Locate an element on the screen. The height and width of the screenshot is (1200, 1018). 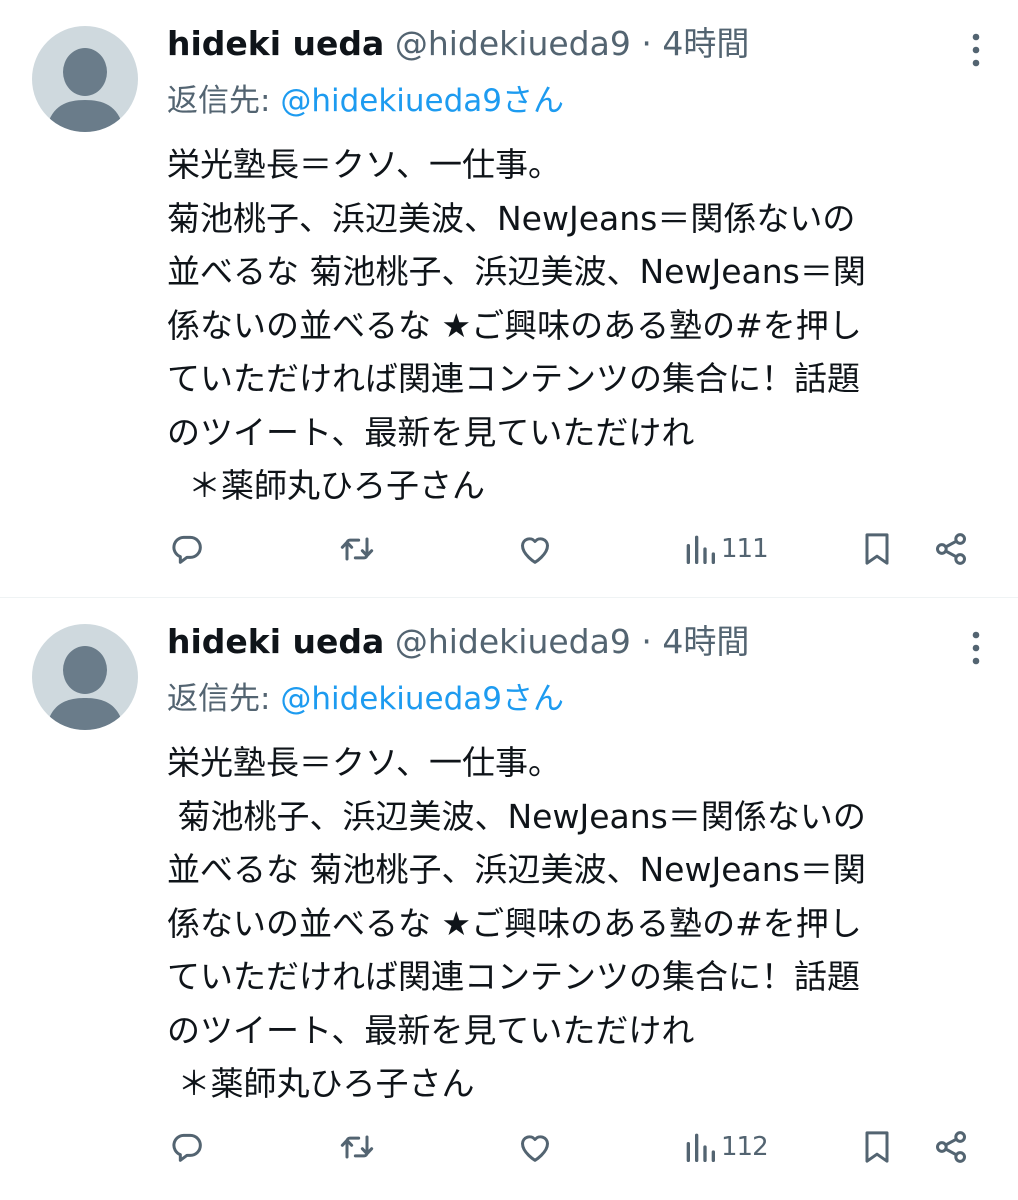
views-count: 112 is located at coordinates (745, 1147).